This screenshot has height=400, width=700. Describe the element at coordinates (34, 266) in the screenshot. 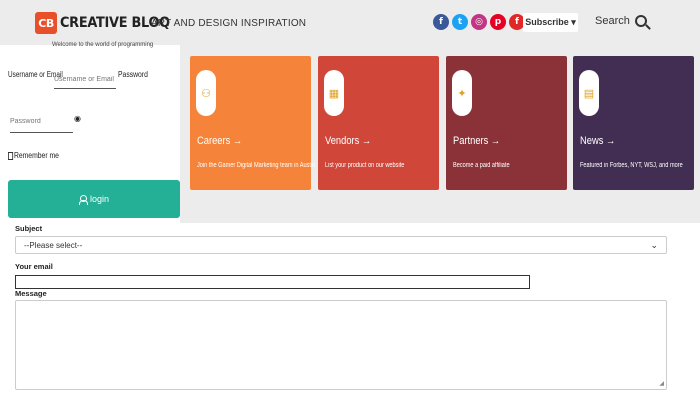

I see `email-label: Your email` at that location.